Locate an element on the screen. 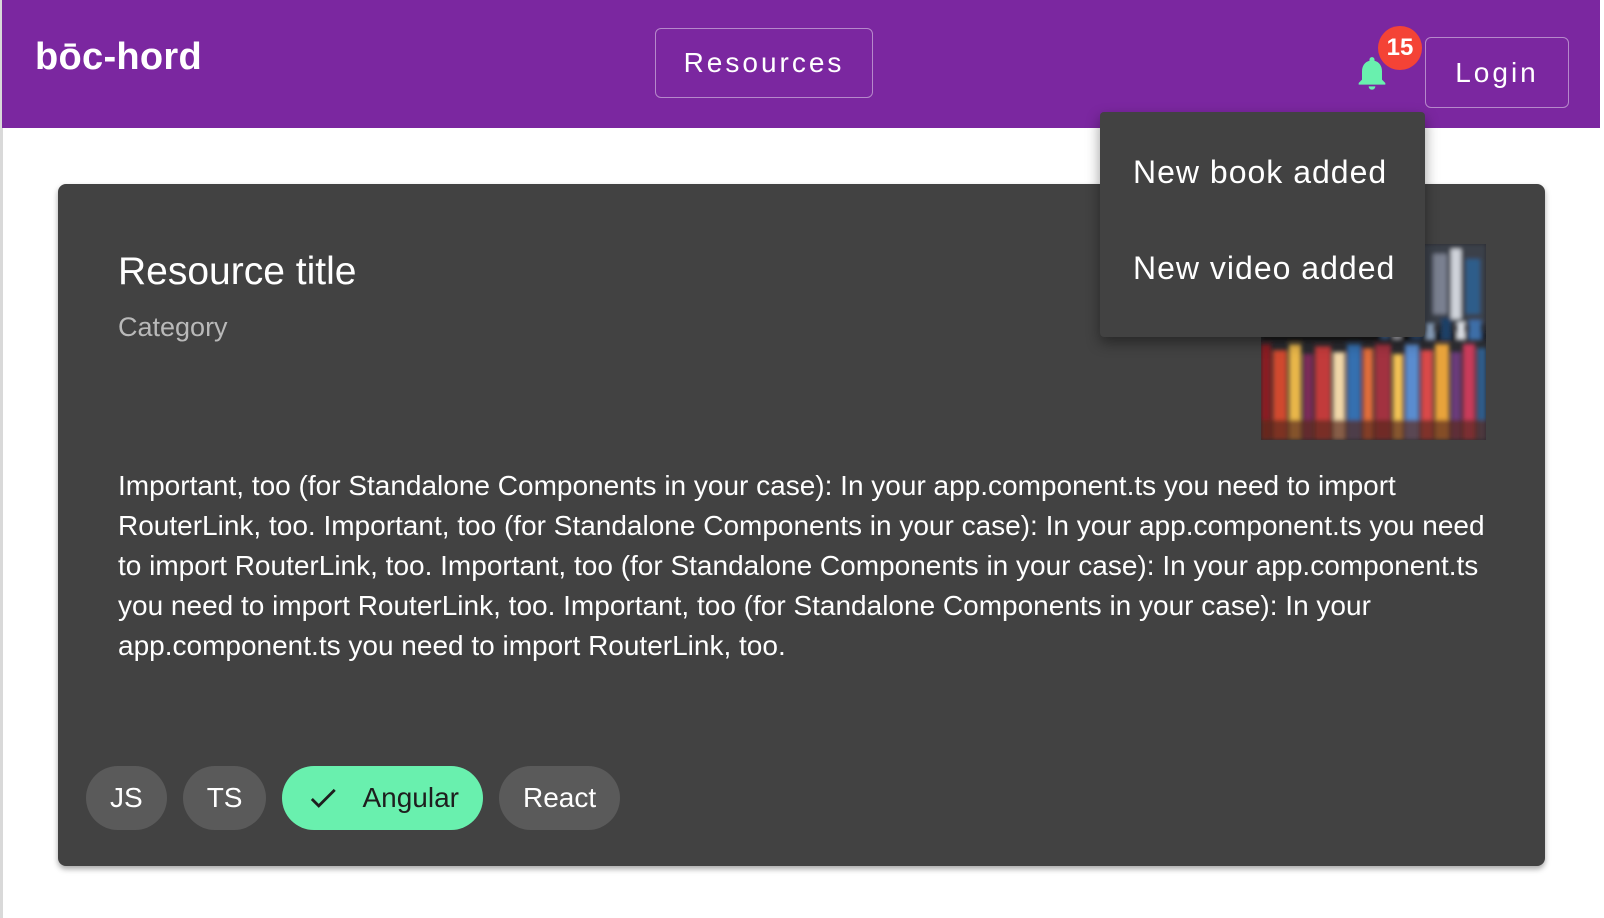 Image resolution: width=1604 pixels, height=918 pixels. check-icon is located at coordinates (324, 798).